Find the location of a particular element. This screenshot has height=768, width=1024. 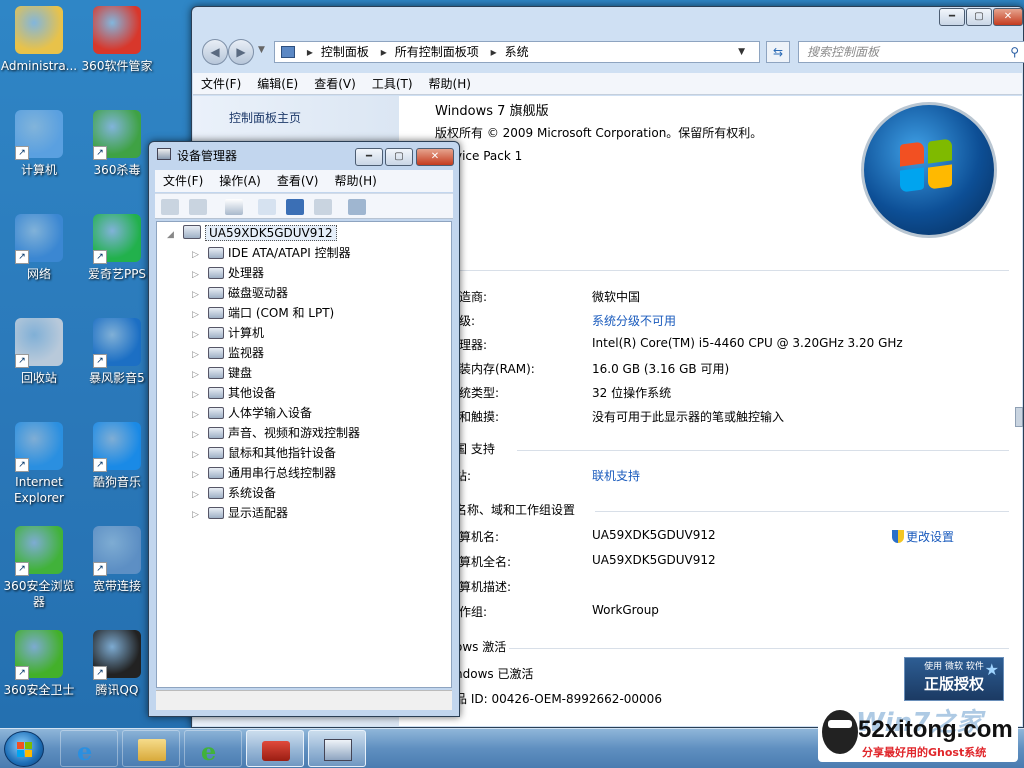

search-icon: ⚲ is located at coordinates (1014, 52).